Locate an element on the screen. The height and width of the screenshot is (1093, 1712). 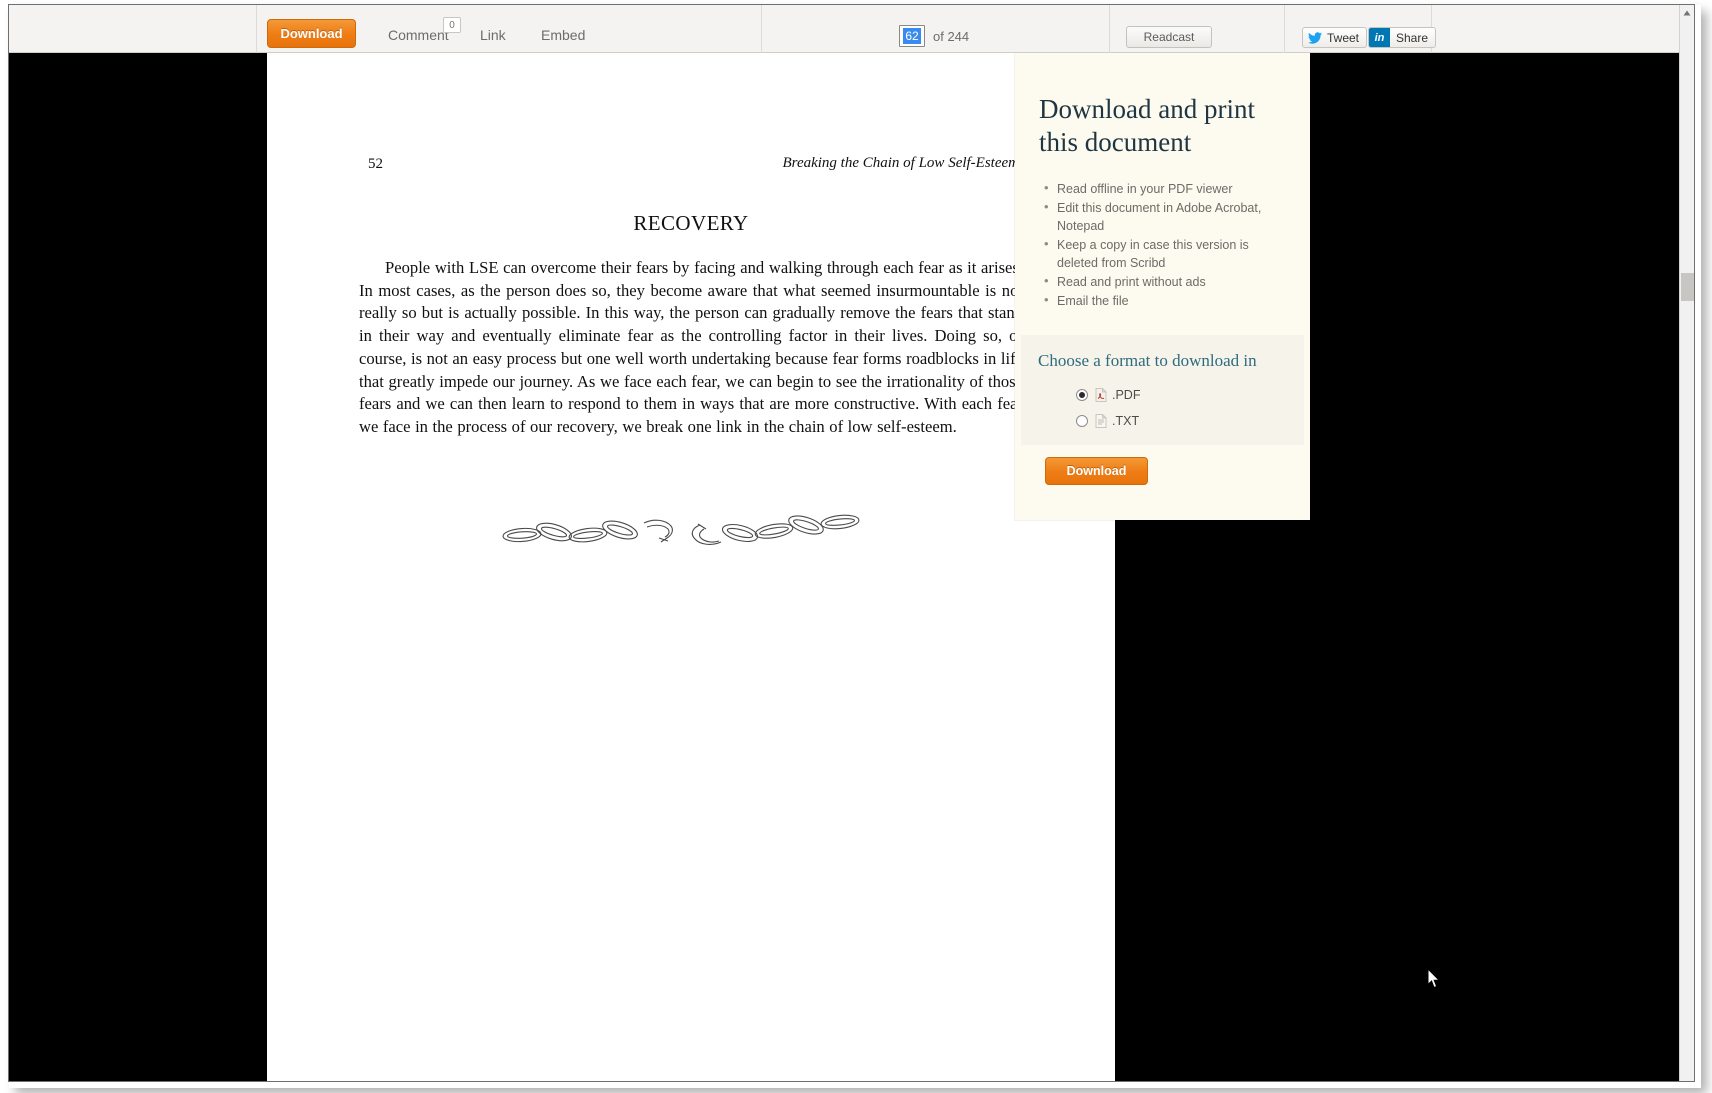
format-option-pdf: .PDF is located at coordinates (1108, 395).